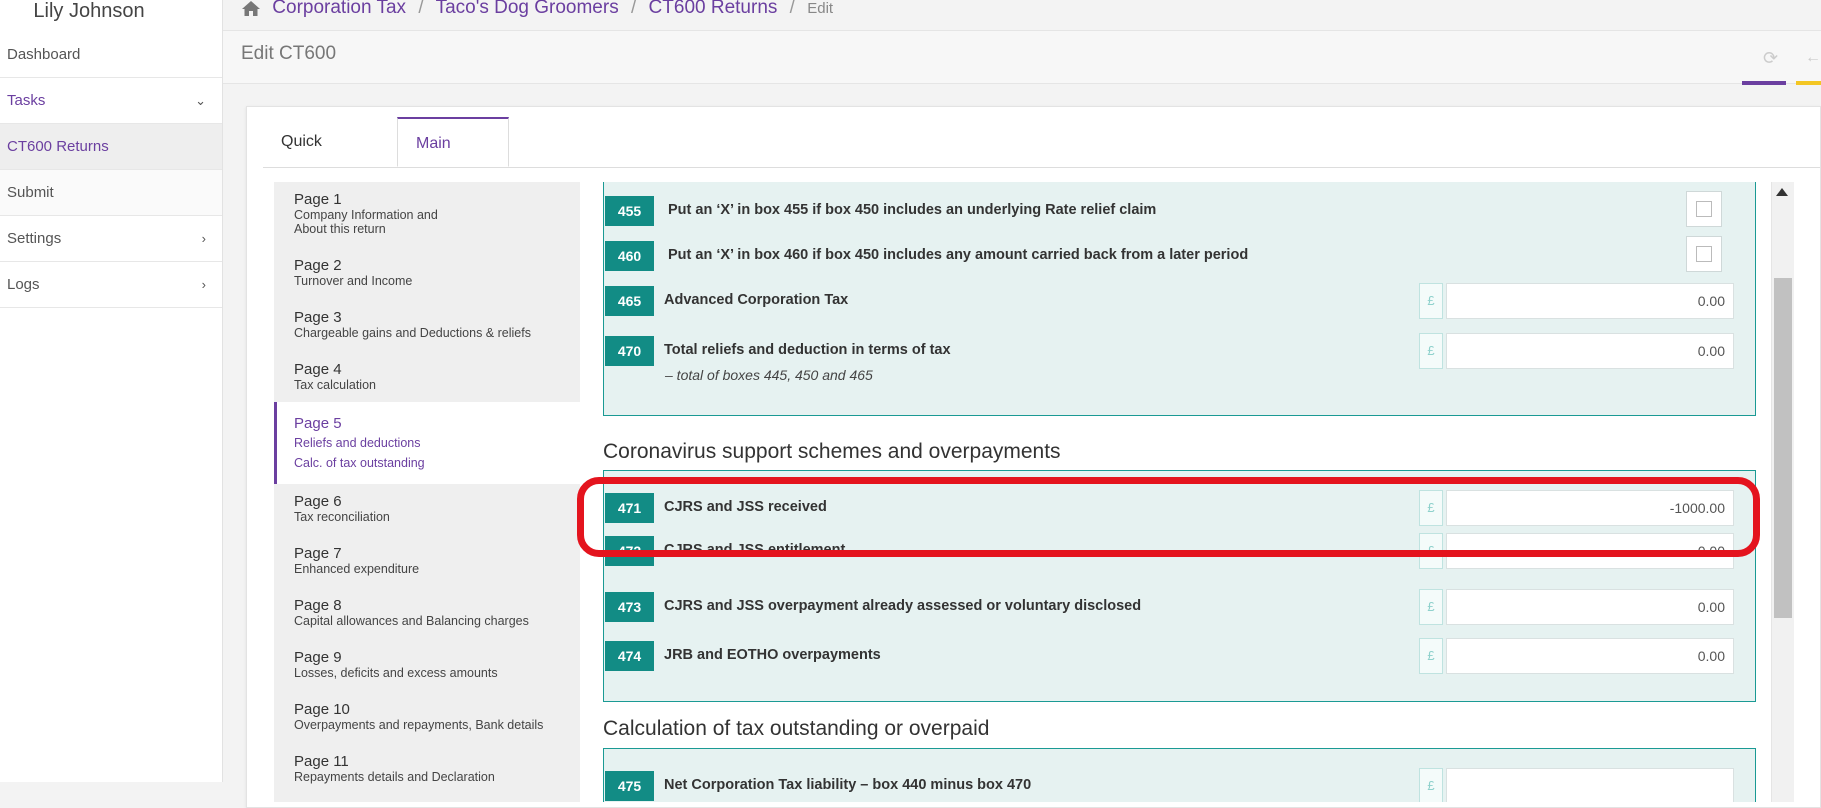 This screenshot has height=808, width=1821. What do you see at coordinates (30, 192) in the screenshot?
I see `sidebar-item-label: Submit` at bounding box center [30, 192].